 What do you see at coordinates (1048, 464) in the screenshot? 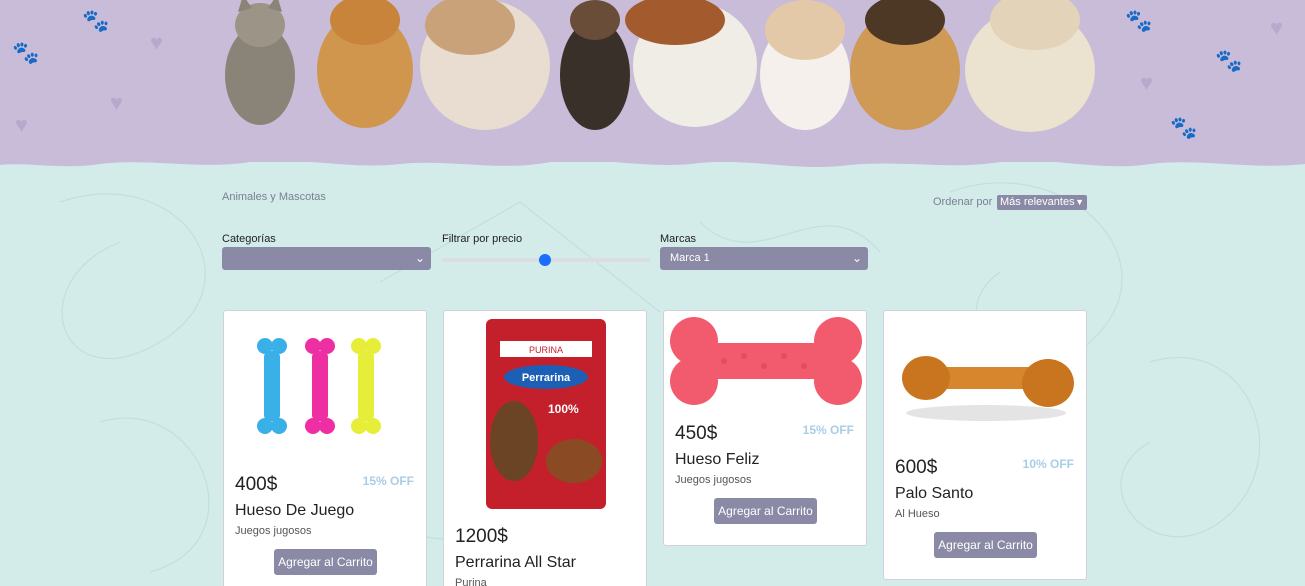
I see `discount-badge: 10% OFF` at bounding box center [1048, 464].